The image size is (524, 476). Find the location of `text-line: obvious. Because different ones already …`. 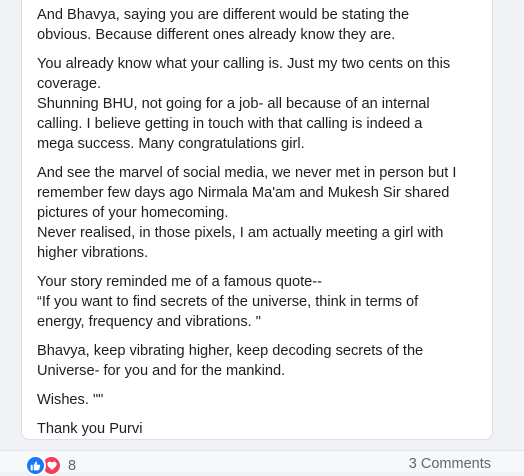

text-line: obvious. Because different ones already … is located at coordinates (216, 35).